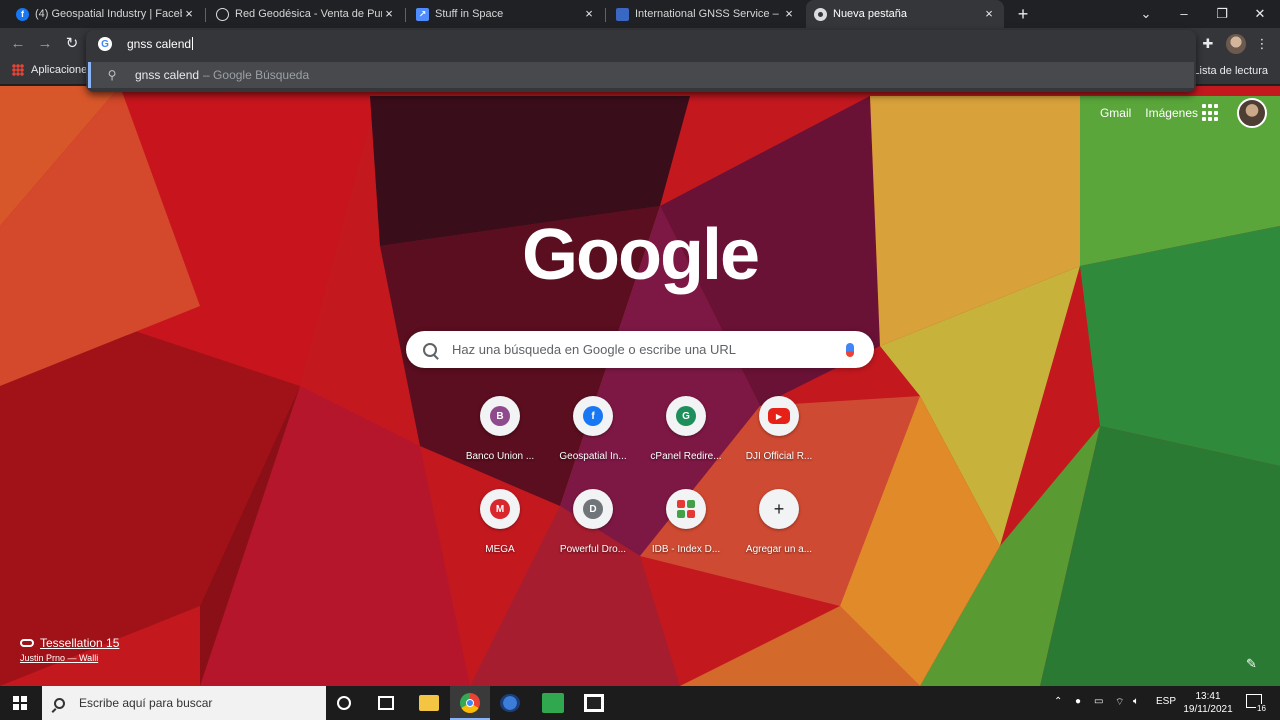  What do you see at coordinates (1222, 14) in the screenshot?
I see `maximize-icon: ❐` at bounding box center [1222, 14].